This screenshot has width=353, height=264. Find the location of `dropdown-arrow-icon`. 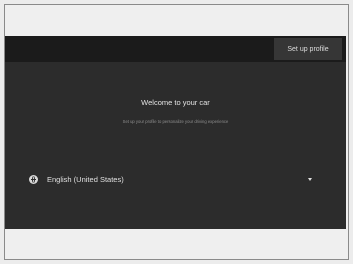

dropdown-arrow-icon is located at coordinates (310, 179).